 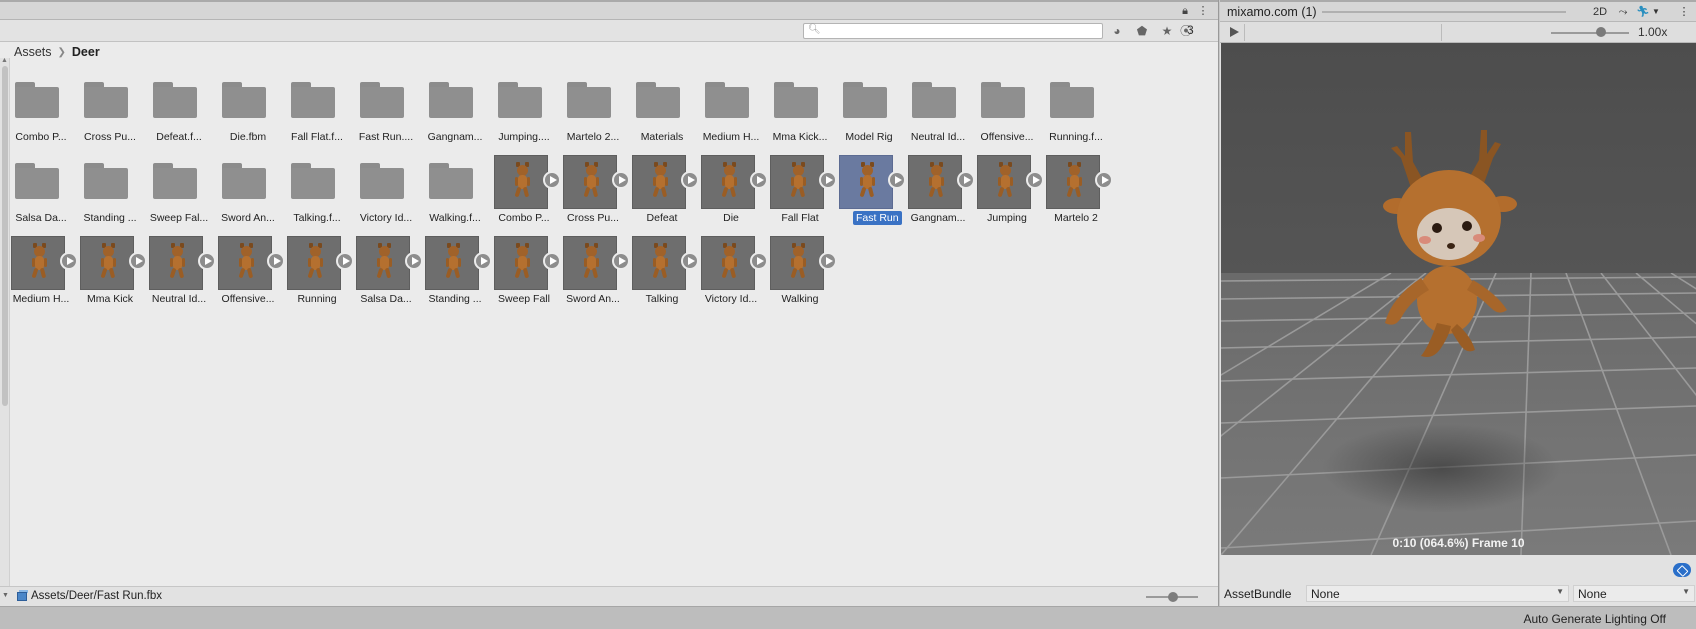 I want to click on animation-item: Martelo 2, so click(x=1085, y=193).